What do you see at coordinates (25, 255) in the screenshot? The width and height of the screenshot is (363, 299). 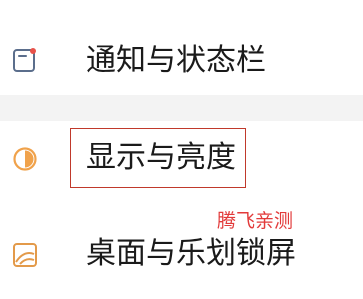 I see `wallpaper-lockscreen-icon` at bounding box center [25, 255].